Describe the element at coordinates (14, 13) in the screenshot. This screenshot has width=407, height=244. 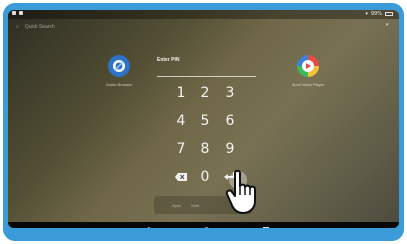
I see `signal-icon` at that location.